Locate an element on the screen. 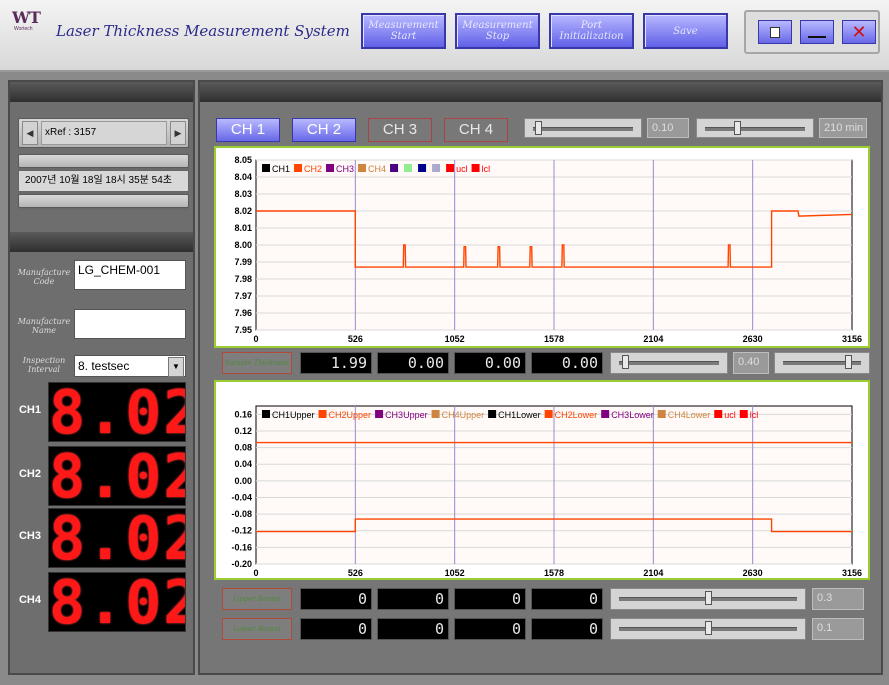 The height and width of the screenshot is (685, 889). manufacture-name-field is located at coordinates (130, 324).